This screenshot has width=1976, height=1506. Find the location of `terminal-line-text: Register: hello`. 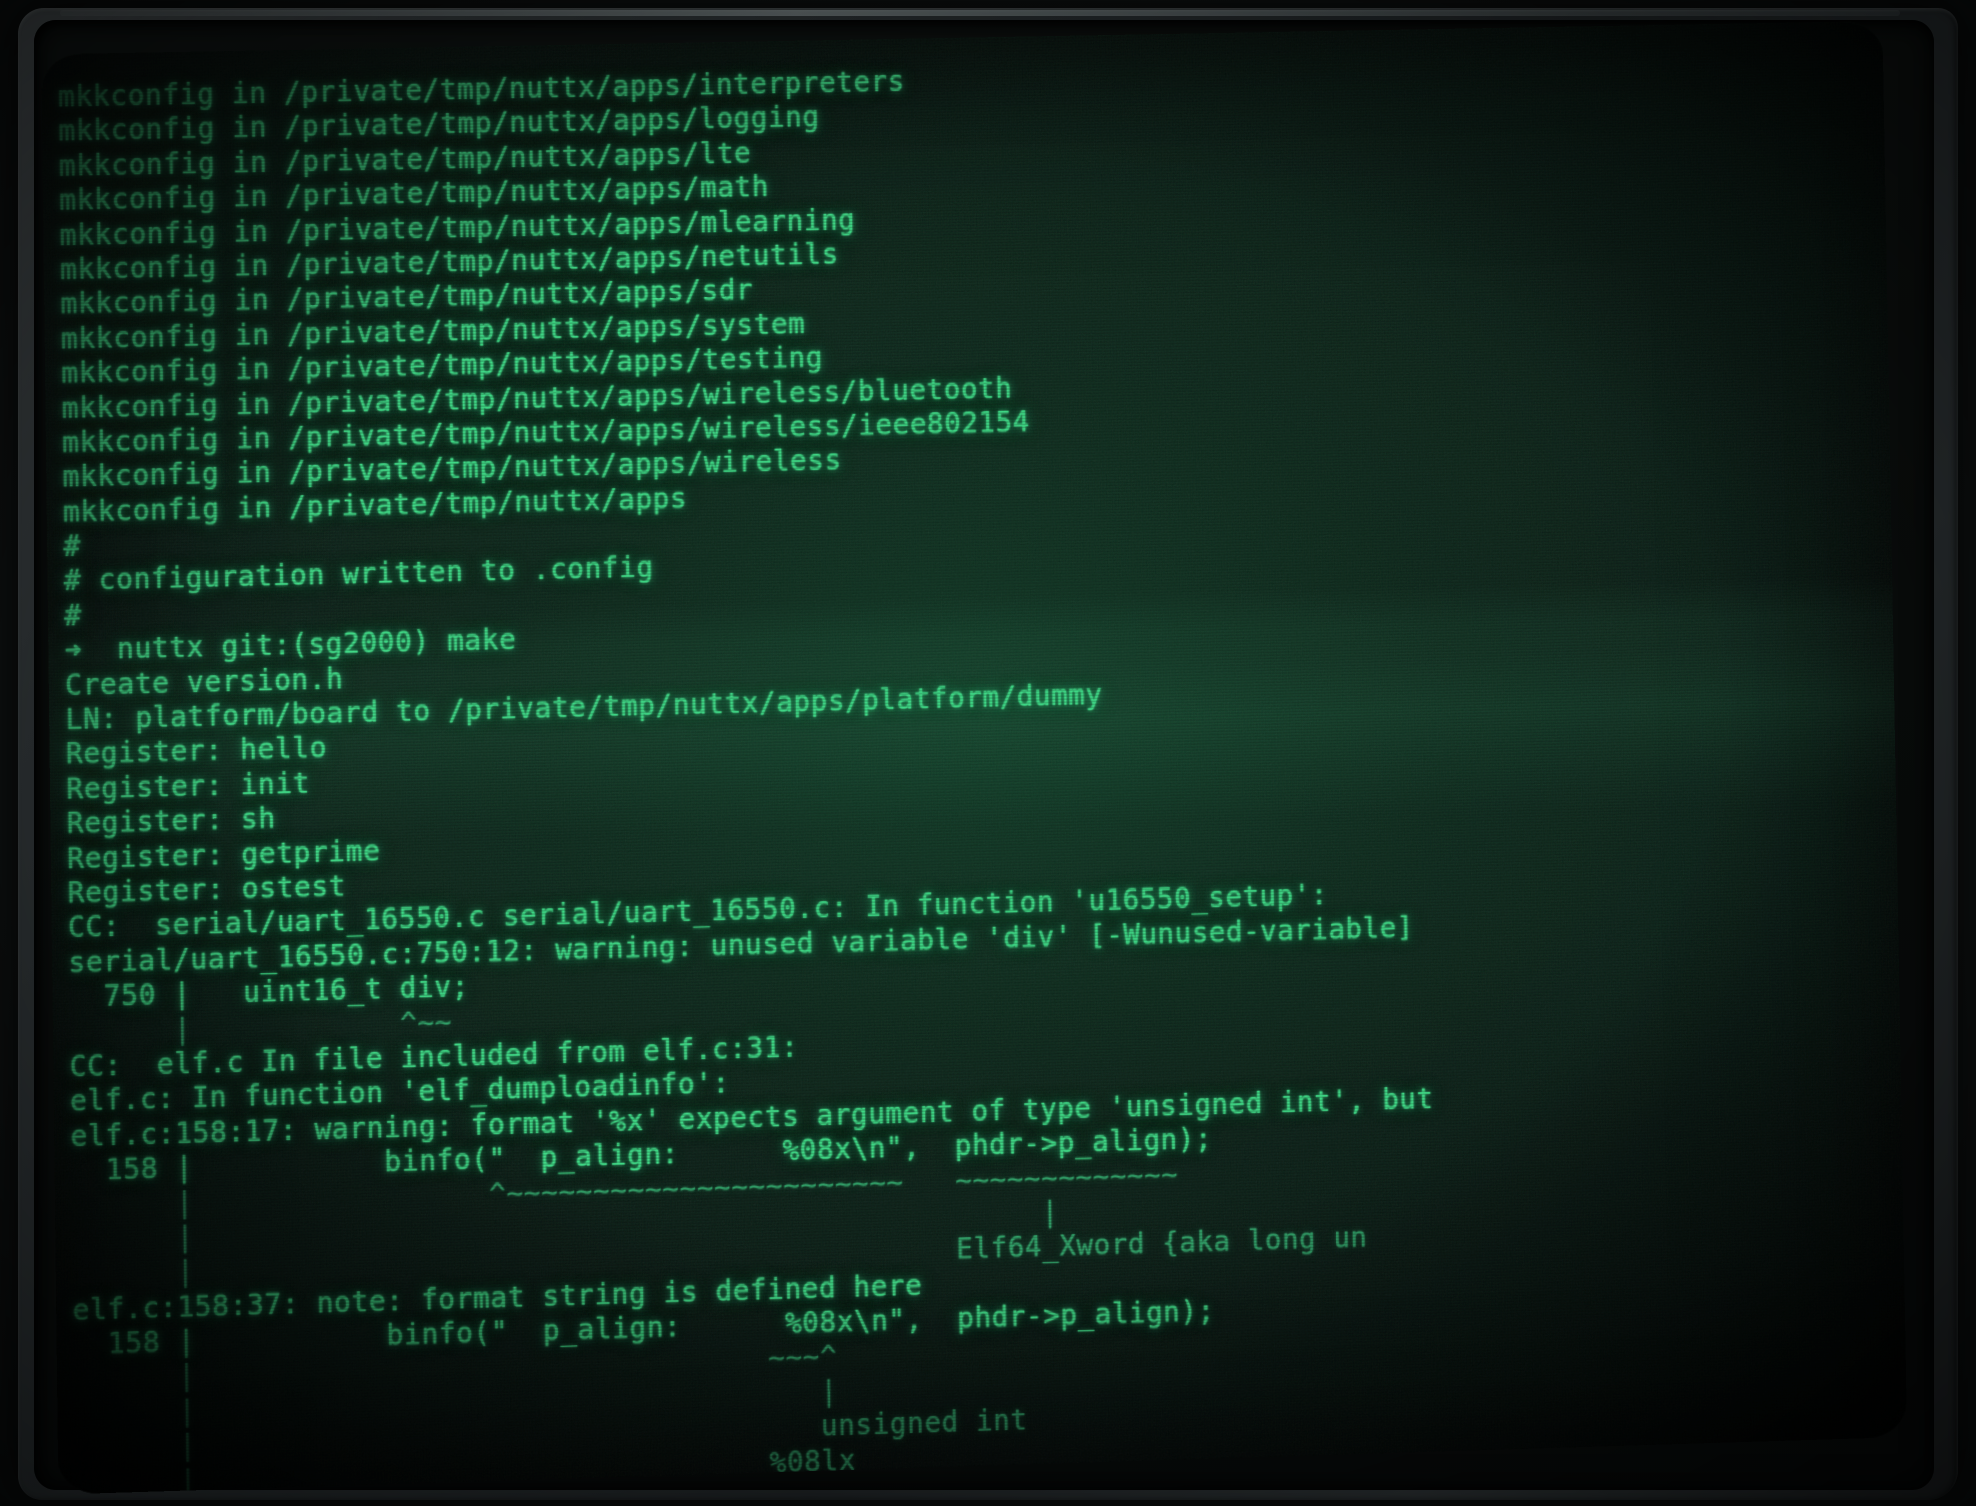

terminal-line-text: Register: hello is located at coordinates (196, 751).